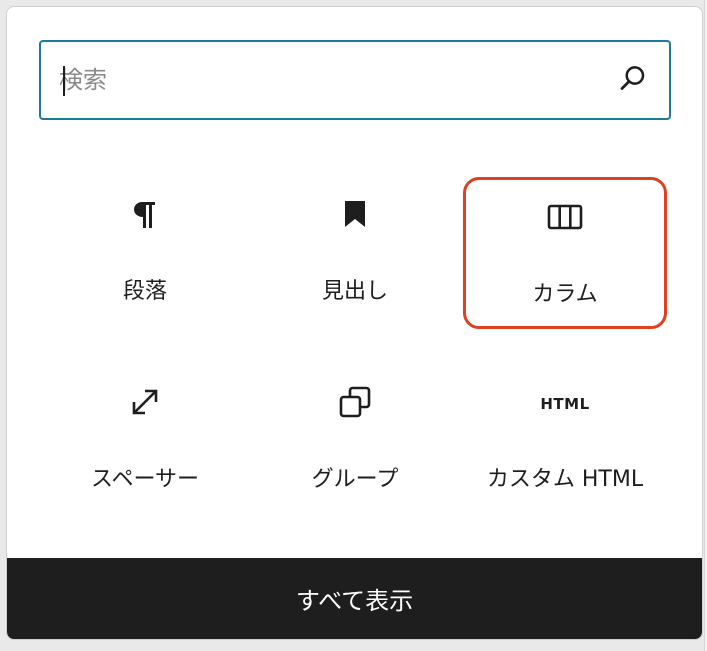 The width and height of the screenshot is (707, 651). Describe the element at coordinates (355, 441) in the screenshot. I see `block-group: グループ` at that location.